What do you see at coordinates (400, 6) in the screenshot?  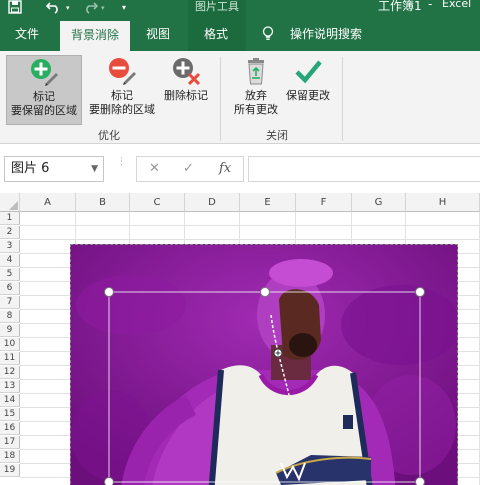 I see `document-title: 工作簿1` at bounding box center [400, 6].